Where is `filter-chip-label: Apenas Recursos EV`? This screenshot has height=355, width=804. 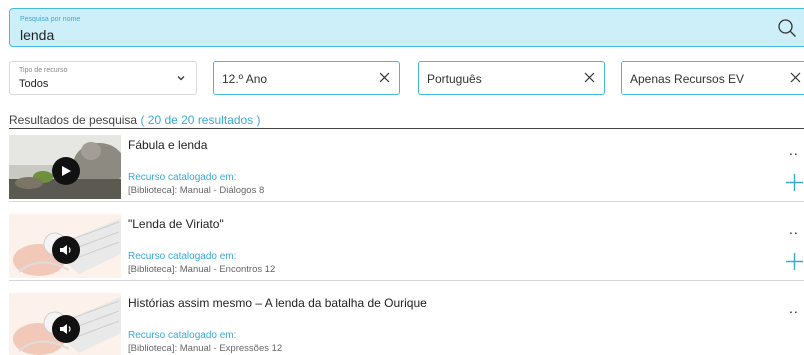
filter-chip-label: Apenas Recursos EV is located at coordinates (687, 79).